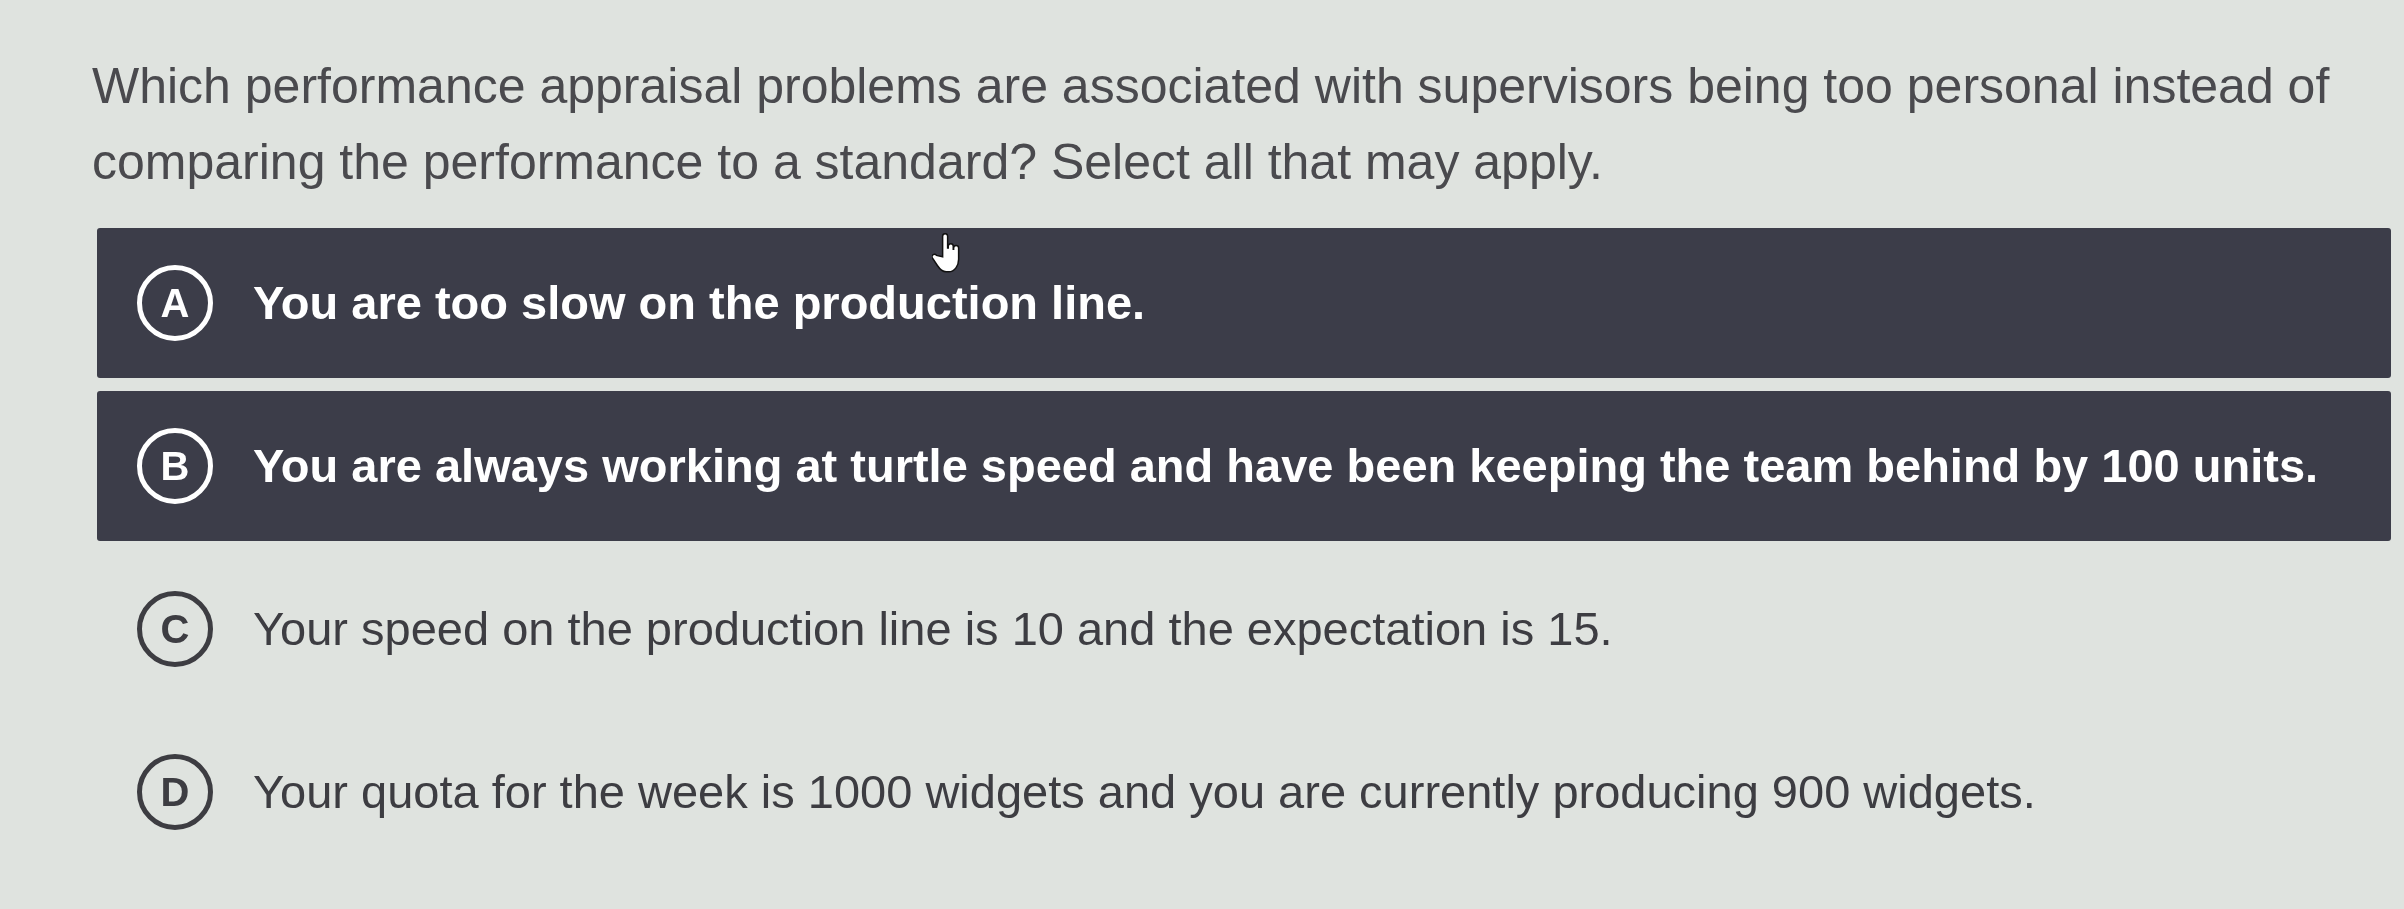 This screenshot has height=909, width=2404. Describe the element at coordinates (947, 253) in the screenshot. I see `hand-cursor-icon` at that location.